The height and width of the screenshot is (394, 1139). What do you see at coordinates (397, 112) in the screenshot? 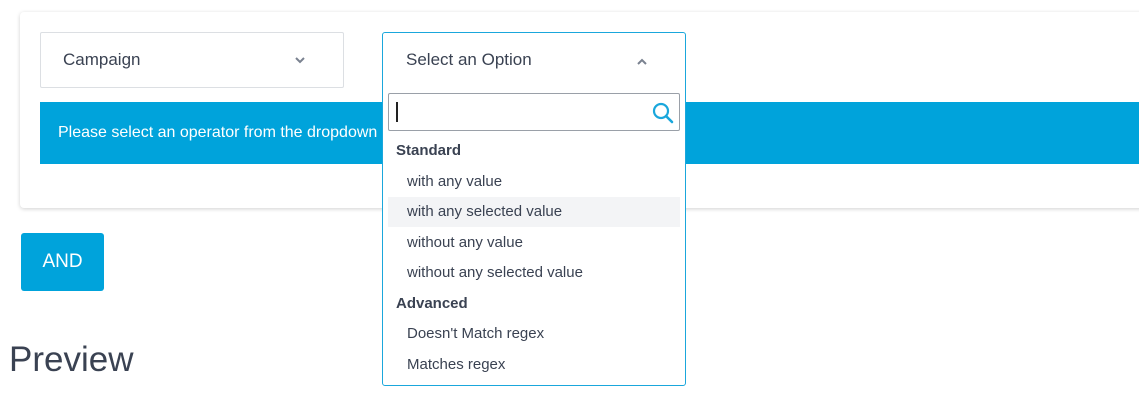
I see `text-caret` at bounding box center [397, 112].